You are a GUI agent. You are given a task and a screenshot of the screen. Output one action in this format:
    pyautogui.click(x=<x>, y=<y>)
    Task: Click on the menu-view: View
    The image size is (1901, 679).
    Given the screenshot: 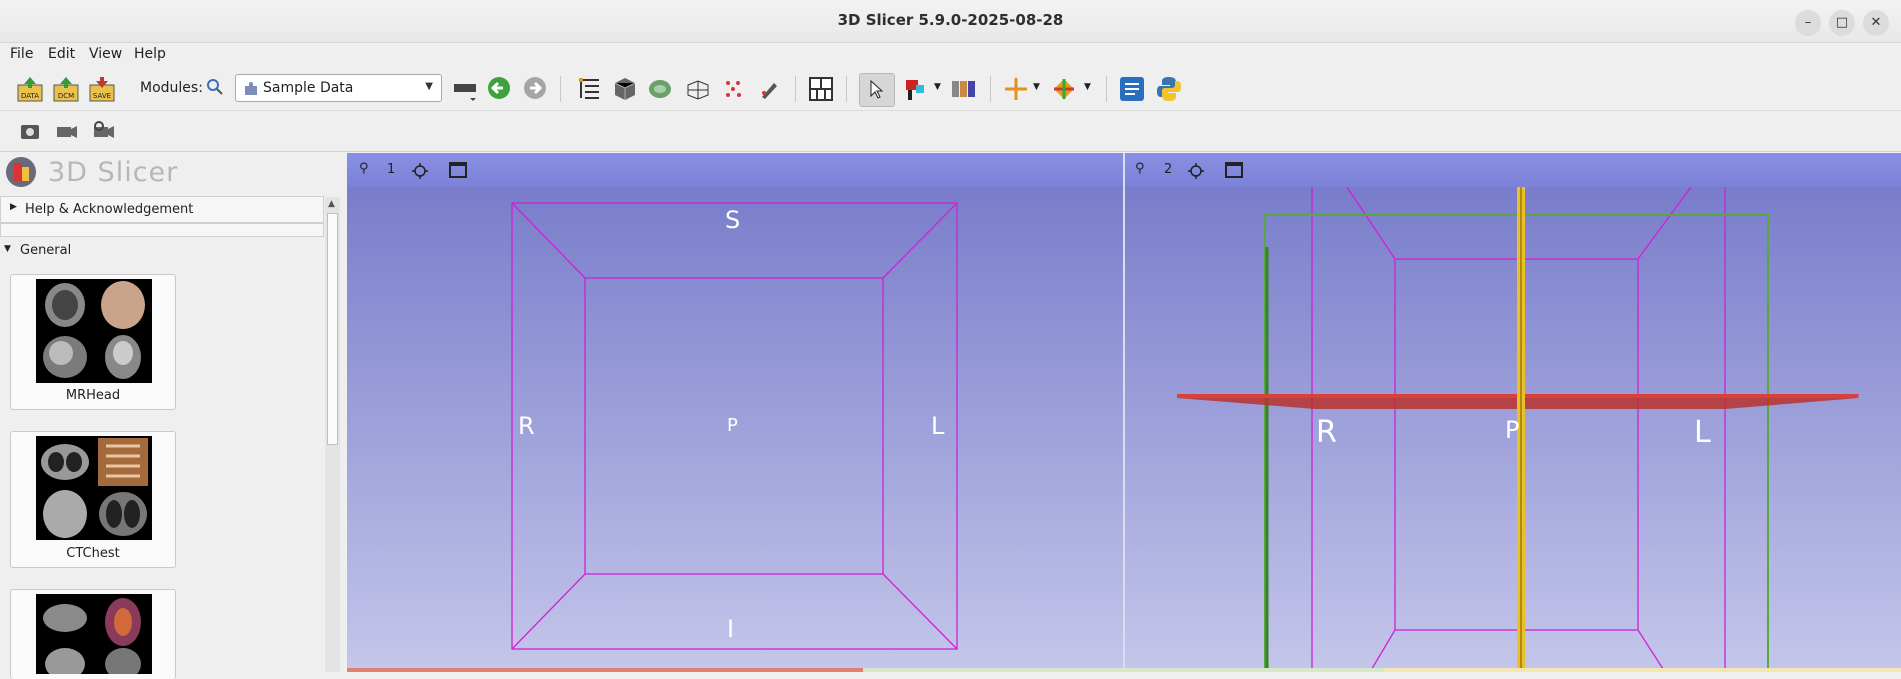 What is the action you would take?
    pyautogui.click(x=105, y=54)
    